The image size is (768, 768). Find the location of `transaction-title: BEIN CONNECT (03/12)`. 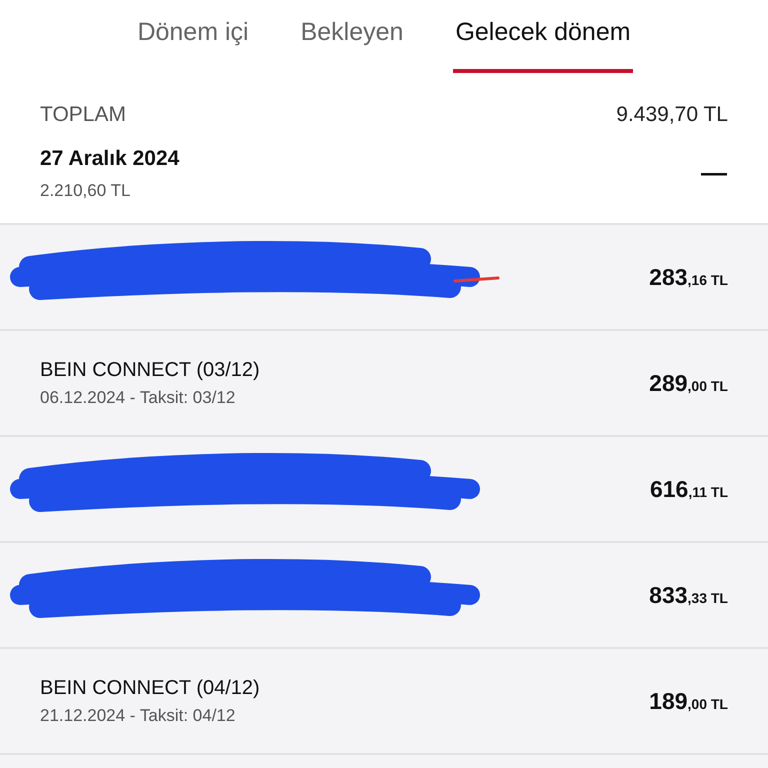

transaction-title: BEIN CONNECT (03/12) is located at coordinates (150, 370).